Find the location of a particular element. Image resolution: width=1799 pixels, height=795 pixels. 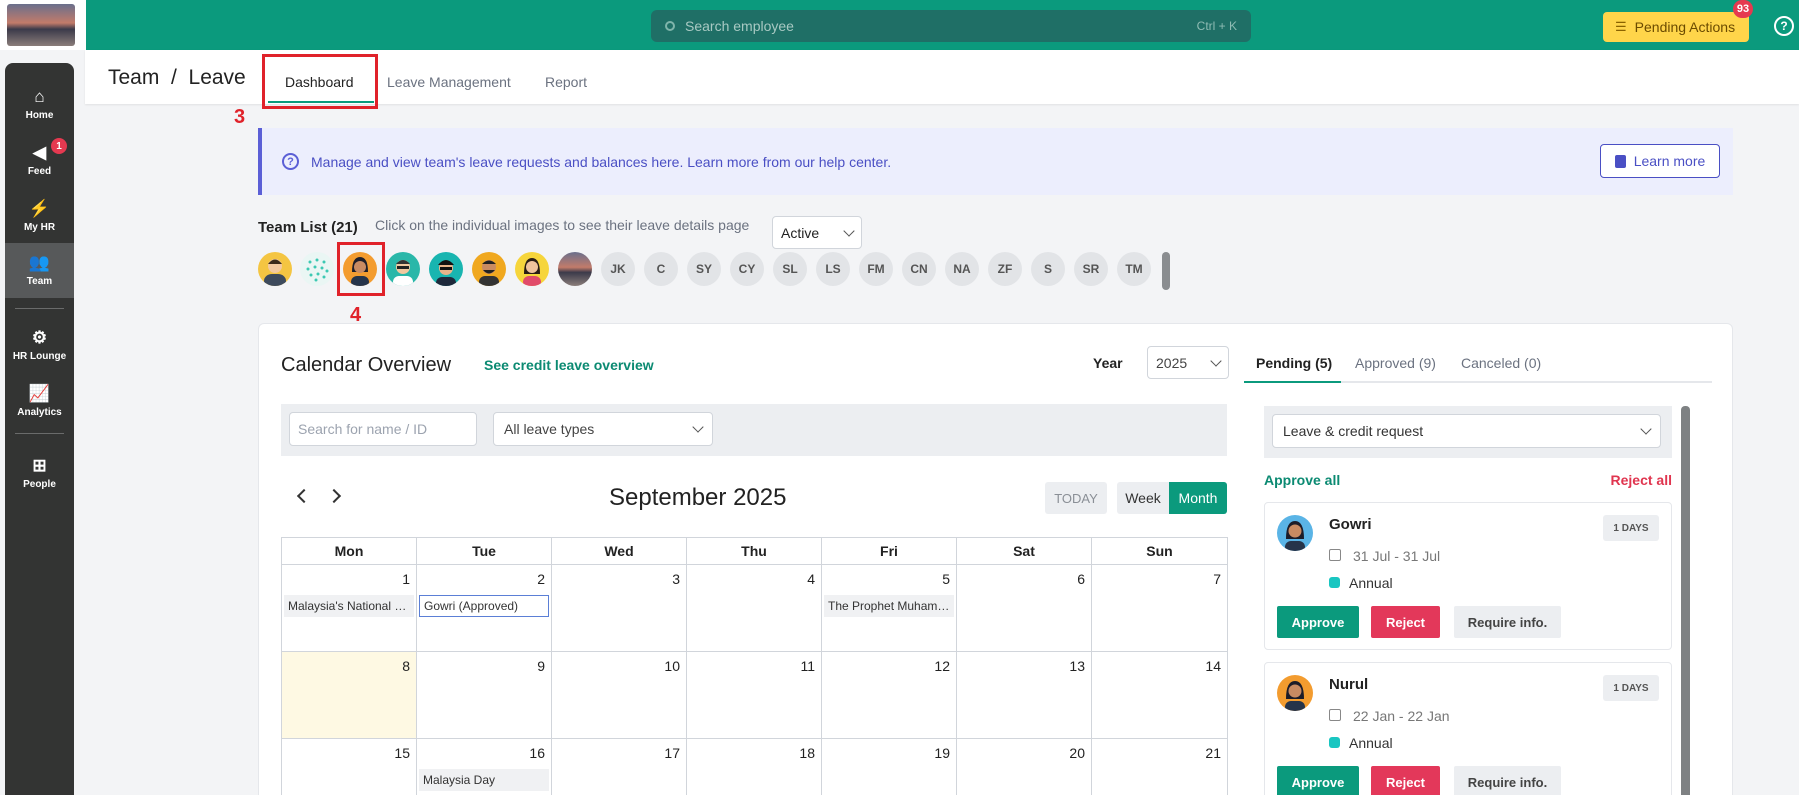

team-avatar-initials: NA is located at coordinates (962, 269).